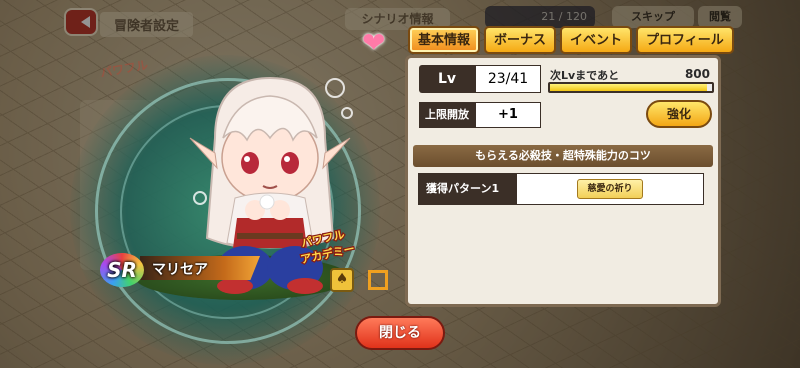 The width and height of the screenshot is (800, 368). What do you see at coordinates (508, 79) in the screenshot?
I see `level-value: 23/41` at bounding box center [508, 79].